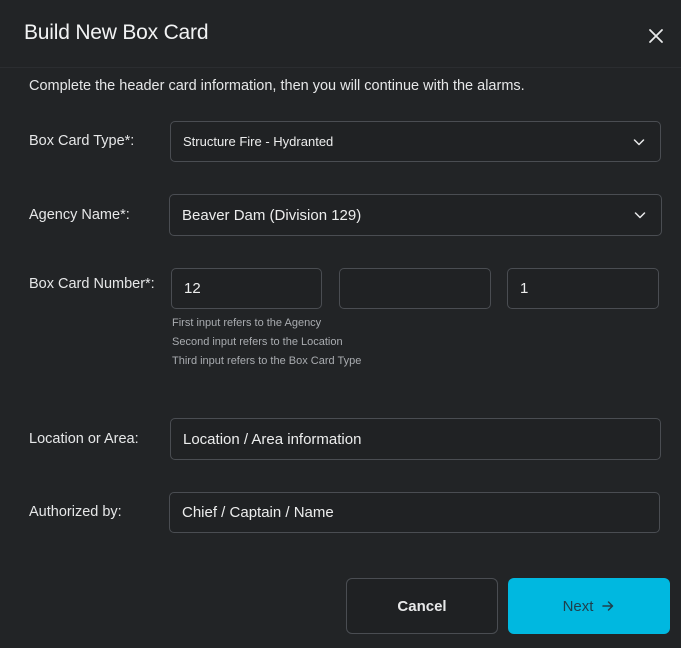  What do you see at coordinates (79, 215) in the screenshot?
I see `agency-name-label: Agency Name*:` at bounding box center [79, 215].